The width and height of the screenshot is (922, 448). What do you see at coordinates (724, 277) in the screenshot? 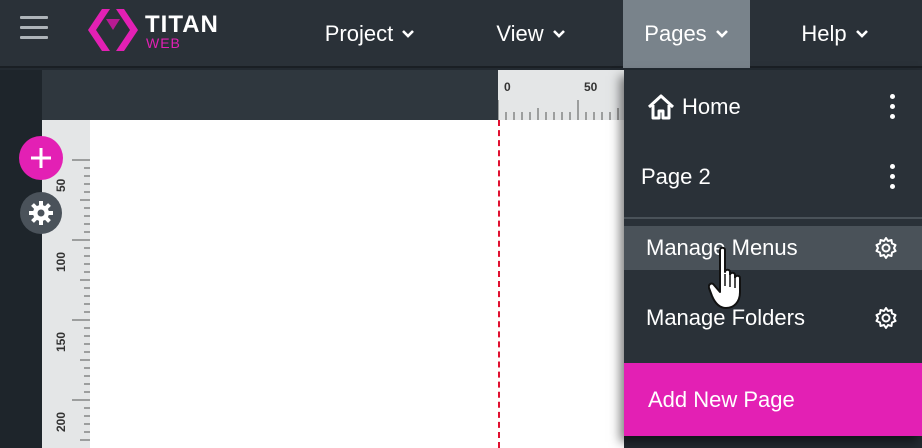
I see `hand-cursor-icon` at bounding box center [724, 277].